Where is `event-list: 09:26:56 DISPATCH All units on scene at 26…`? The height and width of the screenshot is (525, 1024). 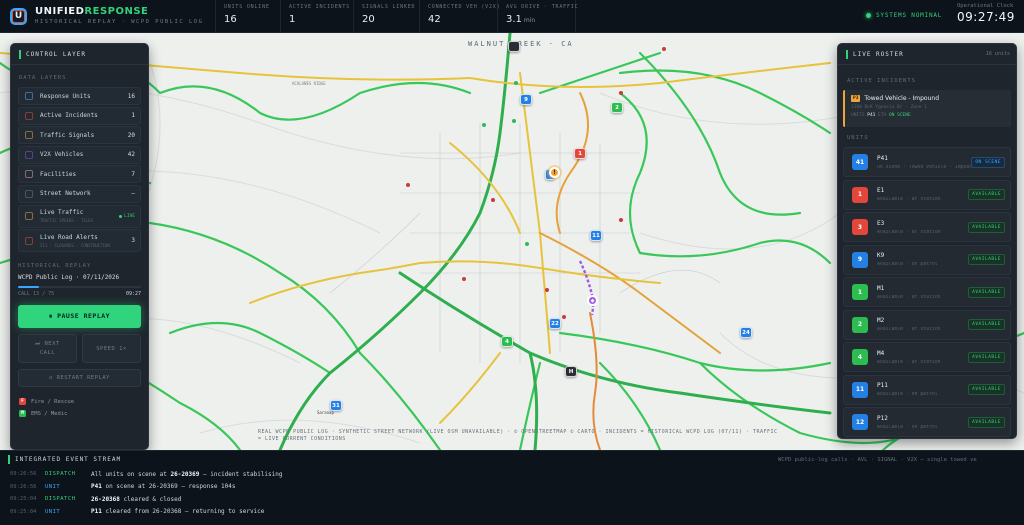
event-list: 09:26:56 DISPATCH All units on scene at 26… is located at coordinates (512, 493).